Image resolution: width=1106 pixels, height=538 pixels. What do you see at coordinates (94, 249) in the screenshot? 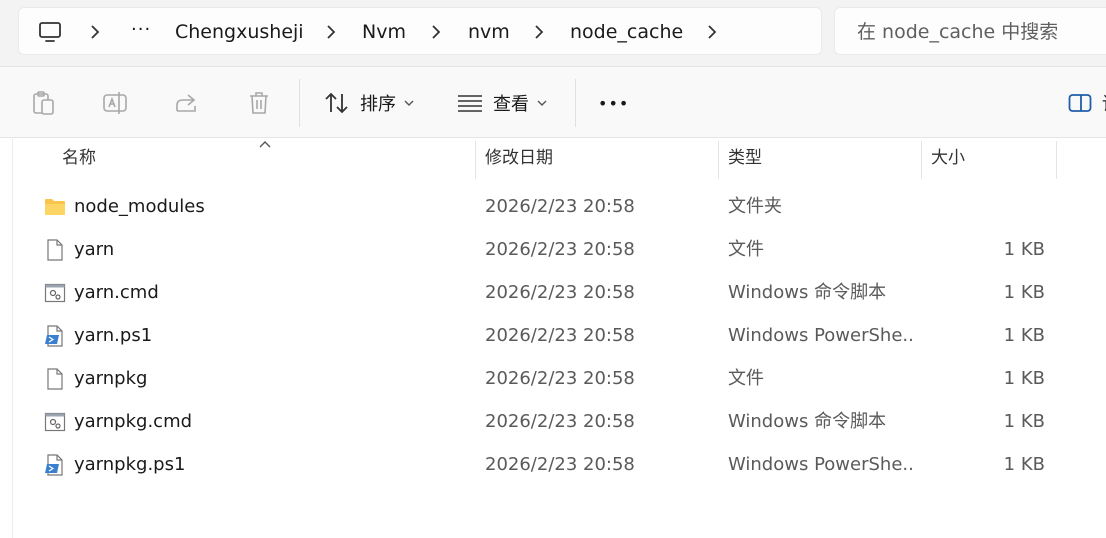
I see `file-name: yarn` at bounding box center [94, 249].